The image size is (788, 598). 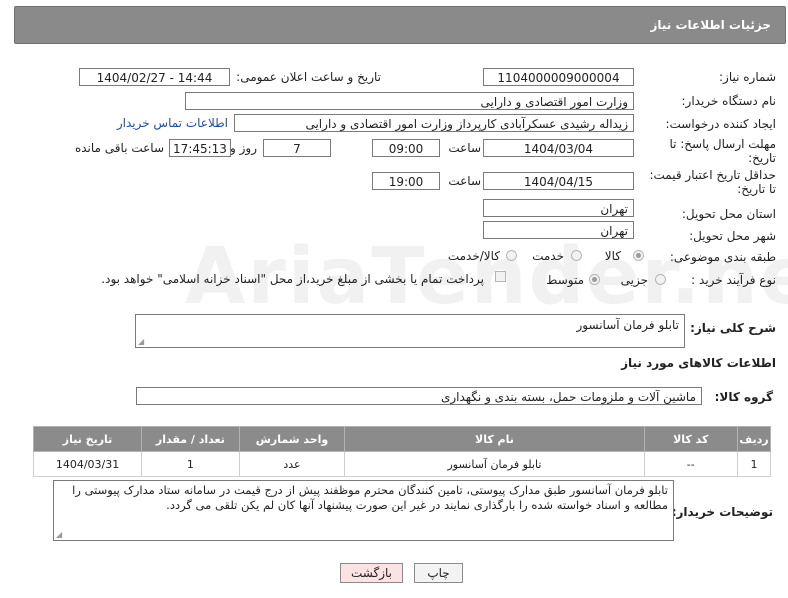 What do you see at coordinates (722, 512) in the screenshot?
I see `buyer-notes-label: توضیحات خریدار:` at bounding box center [722, 512].